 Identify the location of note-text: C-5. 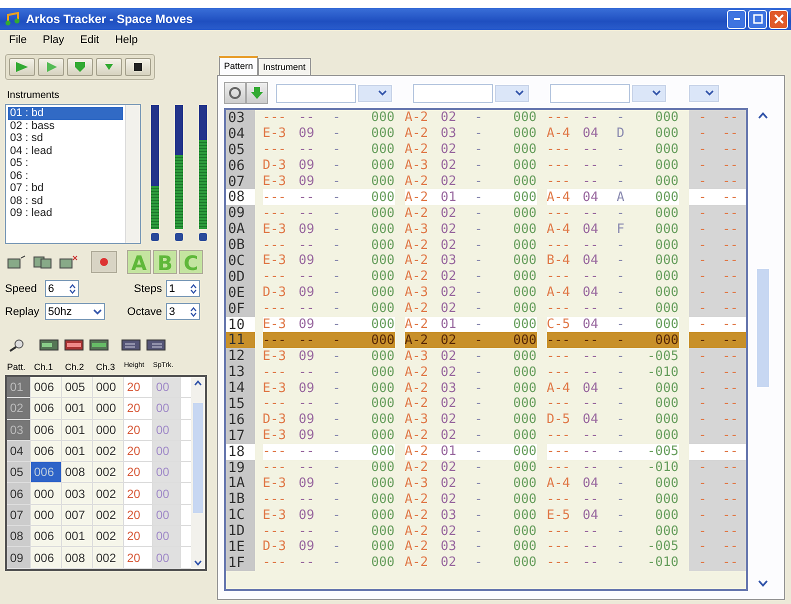
(564, 324).